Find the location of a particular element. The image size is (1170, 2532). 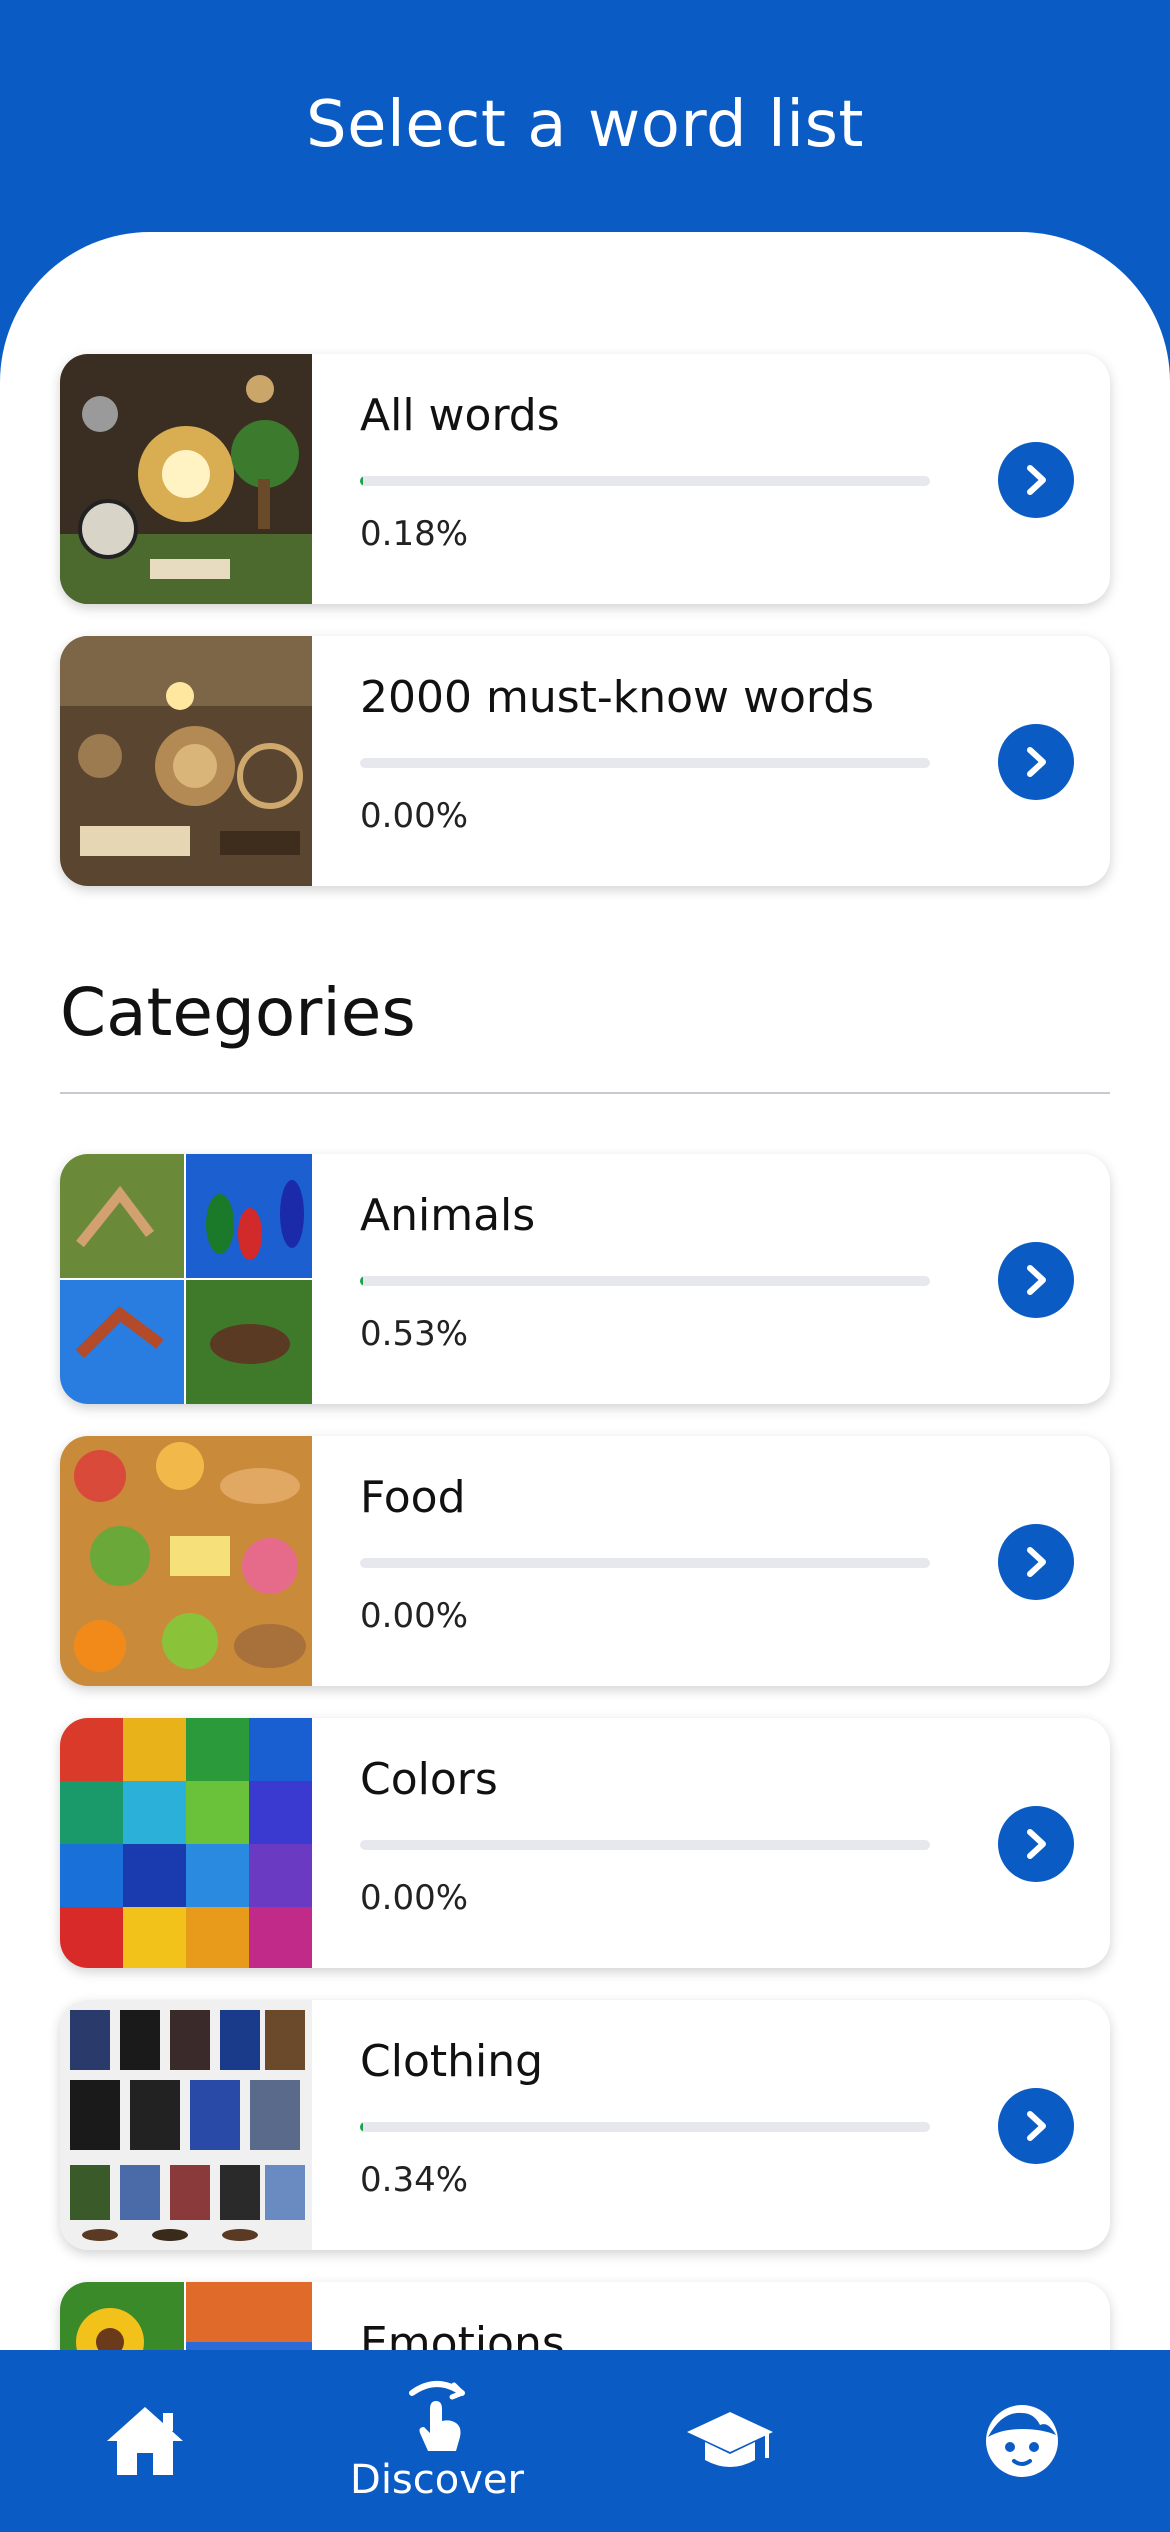

nav-discover: Discover is located at coordinates (437, 2441).